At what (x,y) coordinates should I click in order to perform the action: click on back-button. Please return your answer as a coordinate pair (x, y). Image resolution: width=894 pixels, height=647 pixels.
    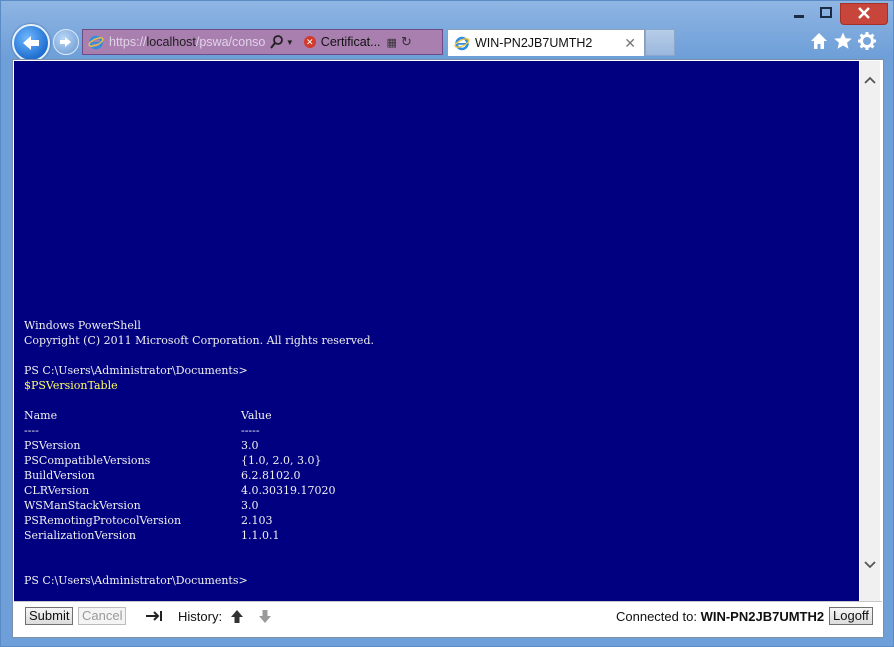
    Looking at the image, I should click on (31, 43).